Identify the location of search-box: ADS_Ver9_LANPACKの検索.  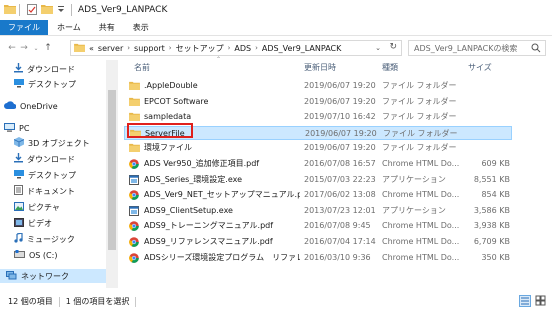
(477, 48).